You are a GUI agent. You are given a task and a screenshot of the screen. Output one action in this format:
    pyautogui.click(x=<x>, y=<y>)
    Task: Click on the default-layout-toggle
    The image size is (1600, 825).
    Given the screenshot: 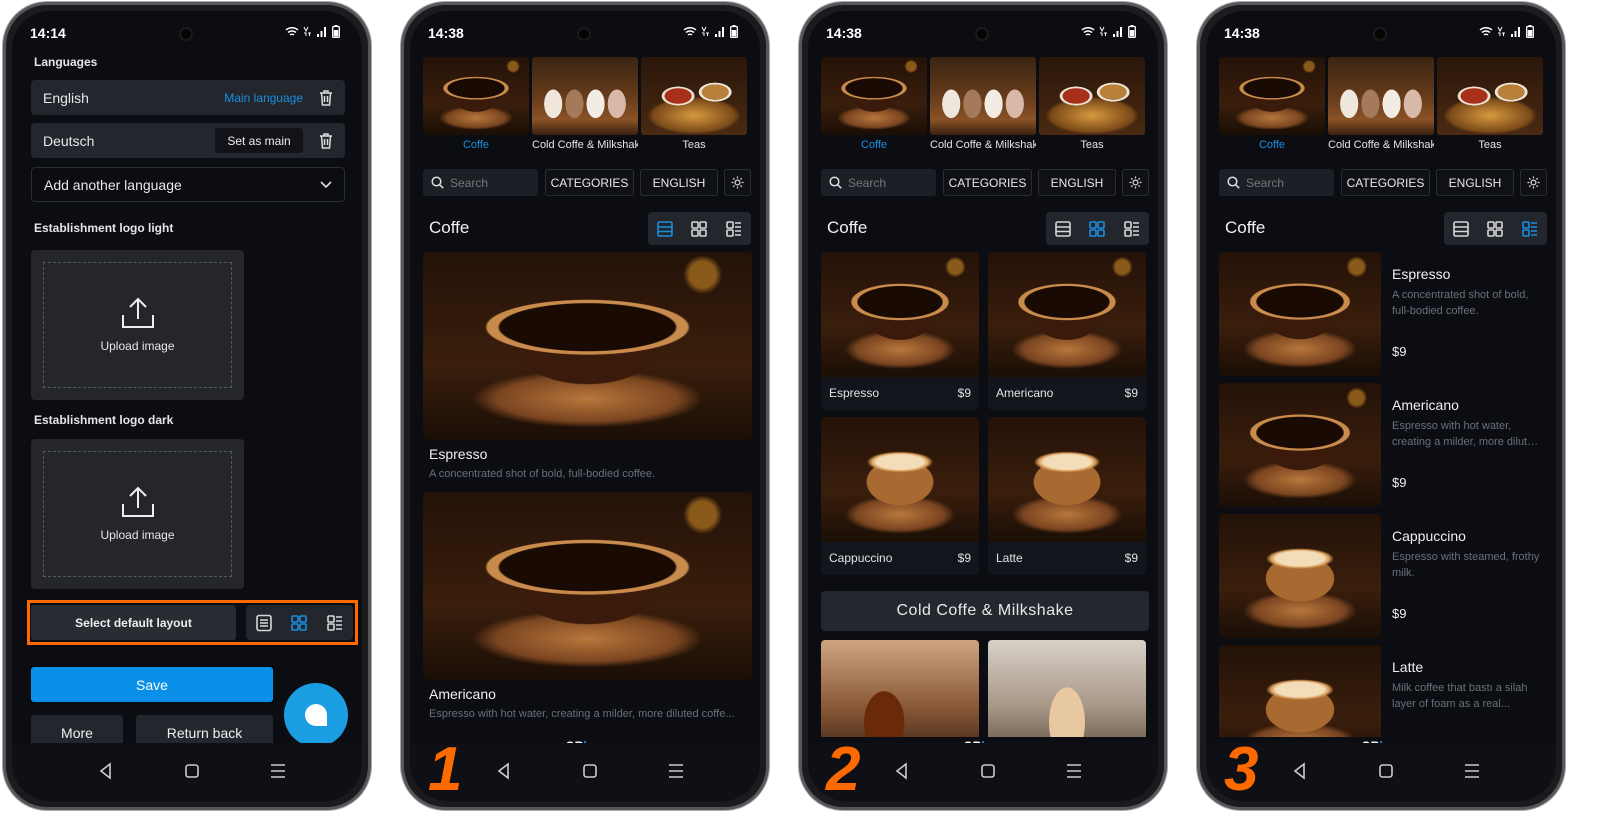 What is the action you would take?
    pyautogui.click(x=299, y=622)
    